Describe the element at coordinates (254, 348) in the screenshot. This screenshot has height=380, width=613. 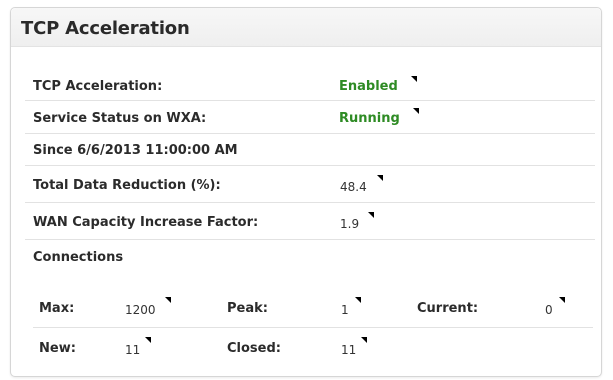
I see `closed-label: Closed:` at that location.